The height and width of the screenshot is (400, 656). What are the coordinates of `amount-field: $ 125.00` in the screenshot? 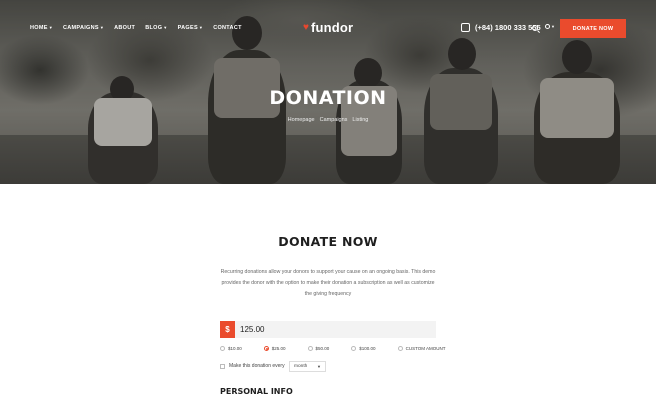 It's located at (328, 329).